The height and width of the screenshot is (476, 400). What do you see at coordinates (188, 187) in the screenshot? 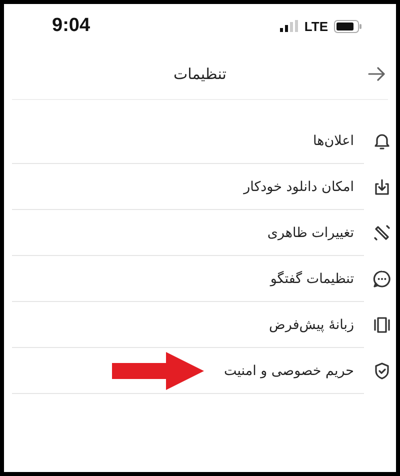
I see `settings-row: امکان دانلود خودکار` at bounding box center [188, 187].